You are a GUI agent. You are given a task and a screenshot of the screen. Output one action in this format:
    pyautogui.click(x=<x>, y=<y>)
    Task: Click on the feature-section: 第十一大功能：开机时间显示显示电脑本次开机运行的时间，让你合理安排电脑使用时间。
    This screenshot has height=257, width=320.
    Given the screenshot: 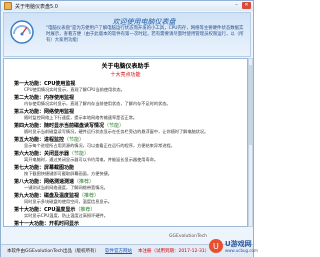 What is the action you would take?
    pyautogui.click(x=125, y=223)
    